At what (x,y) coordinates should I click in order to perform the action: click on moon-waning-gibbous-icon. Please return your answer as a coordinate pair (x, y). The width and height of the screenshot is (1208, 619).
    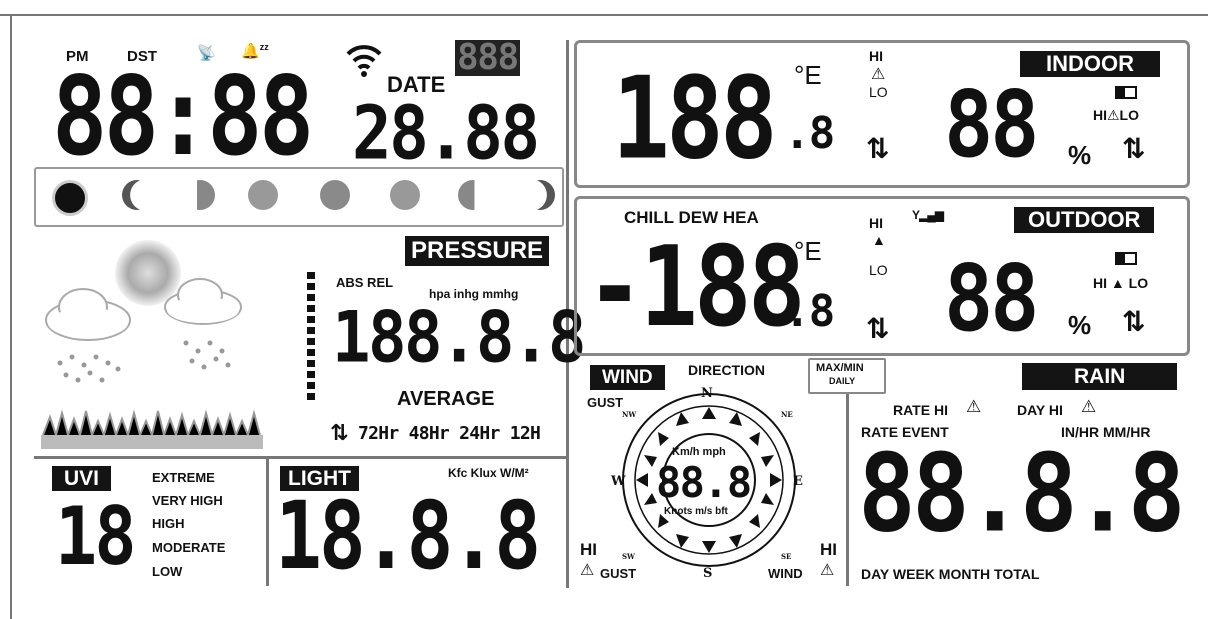
    Looking at the image, I should click on (405, 195).